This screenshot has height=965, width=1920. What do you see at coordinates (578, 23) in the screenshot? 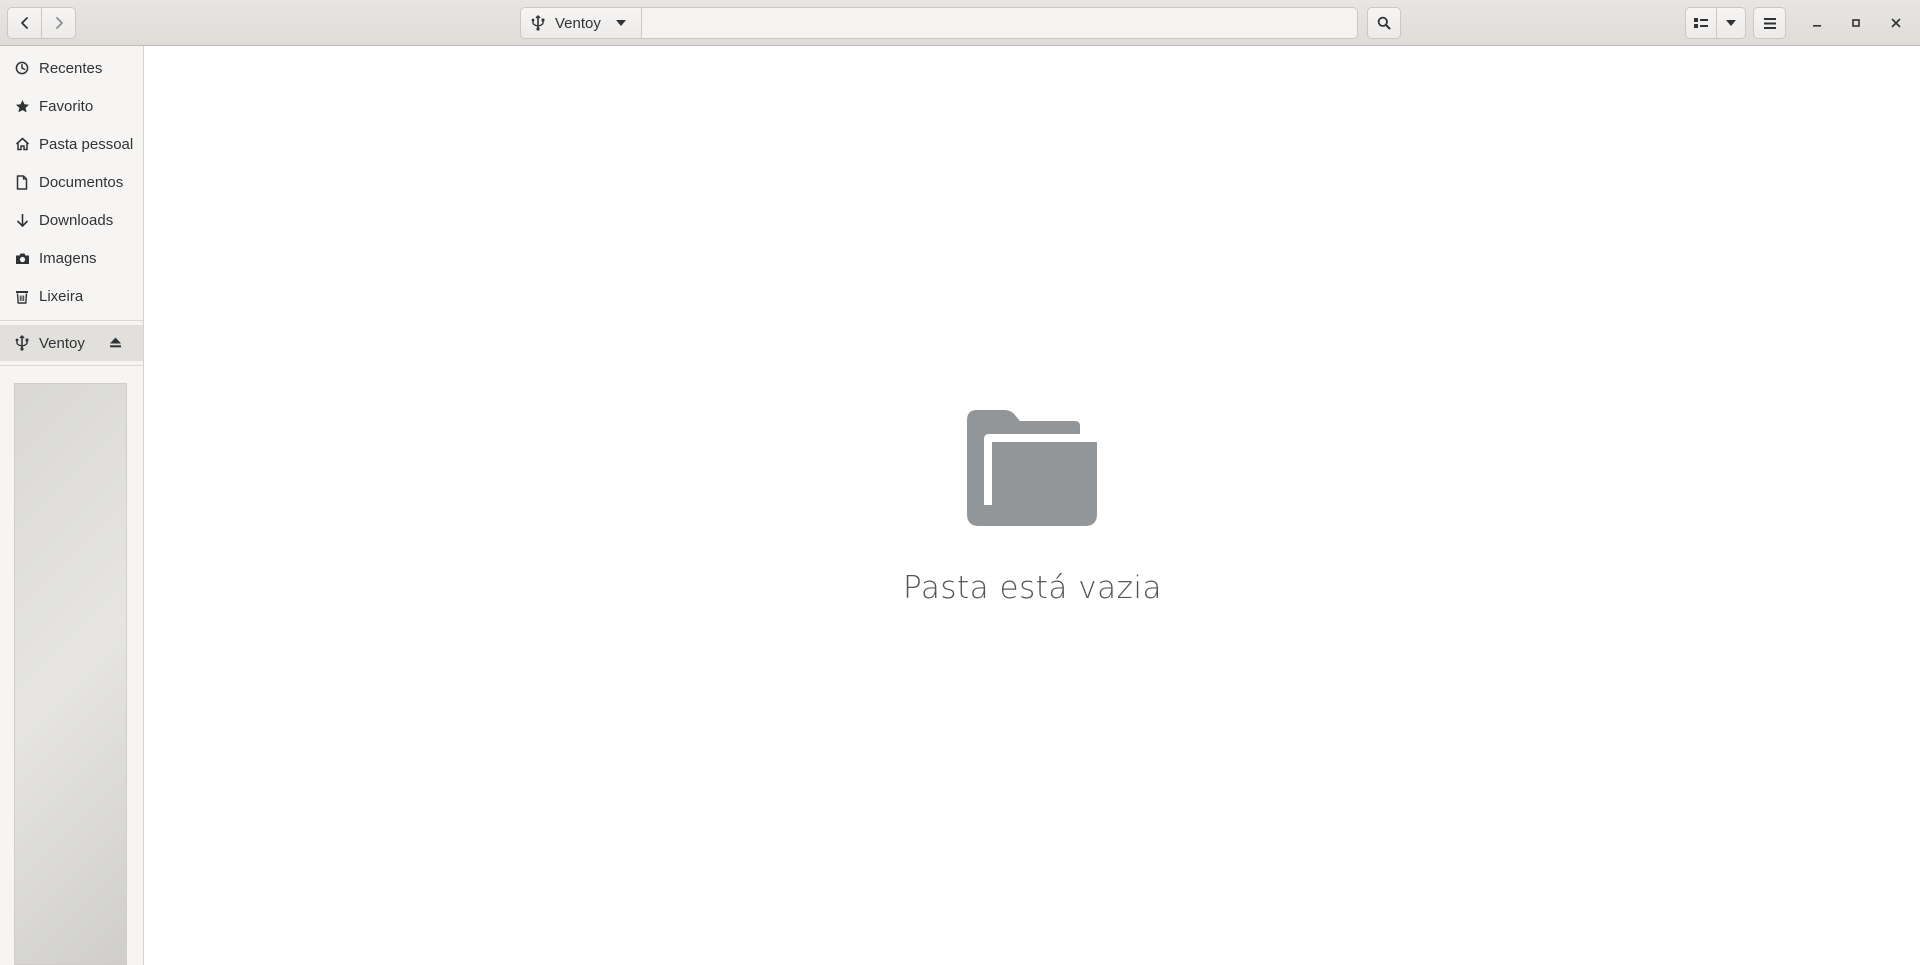
I see `path-bar-label: Ventoy` at bounding box center [578, 23].